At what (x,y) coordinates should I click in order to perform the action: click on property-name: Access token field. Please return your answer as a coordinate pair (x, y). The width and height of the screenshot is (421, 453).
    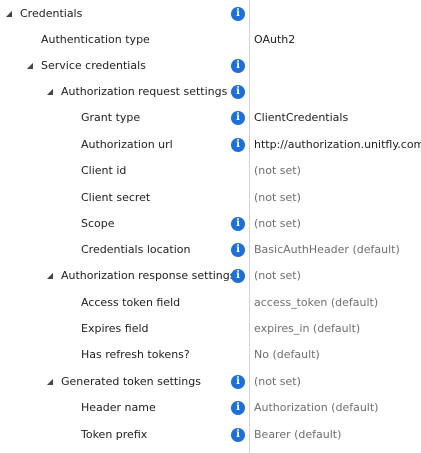
    Looking at the image, I should click on (131, 302).